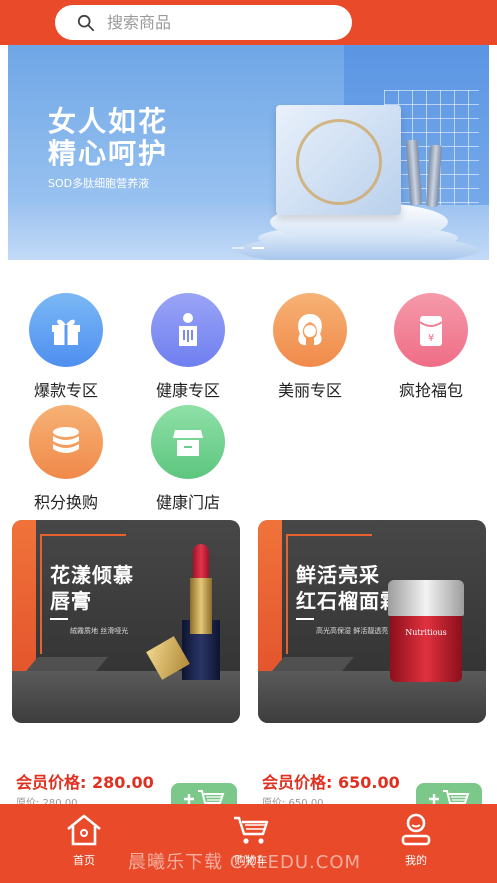 The width and height of the screenshot is (497, 883). What do you see at coordinates (188, 330) in the screenshot?
I see `body-icon` at bounding box center [188, 330].